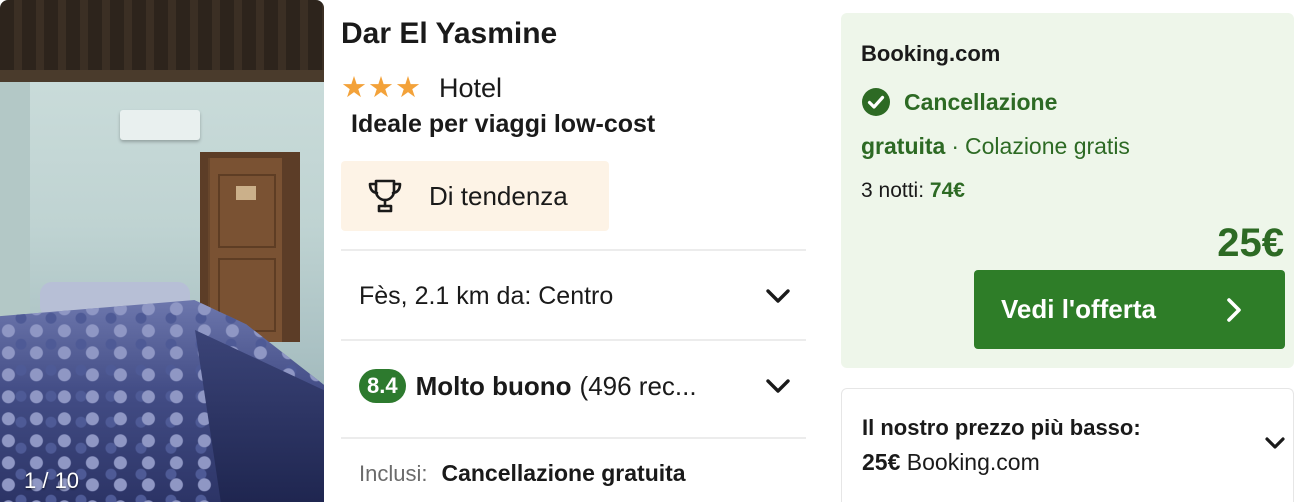 This screenshot has height=502, width=1294. I want to click on photo-counter: 1 / 10, so click(52, 480).